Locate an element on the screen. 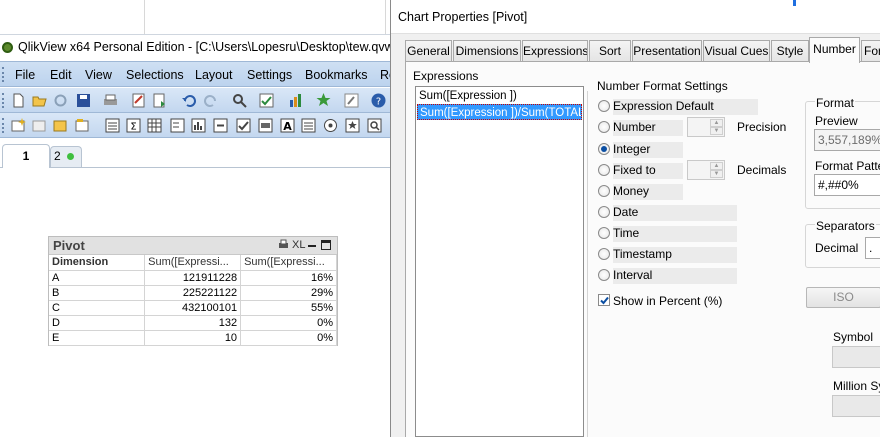 The image size is (880, 437). menu-settings: Settings is located at coordinates (269, 75).